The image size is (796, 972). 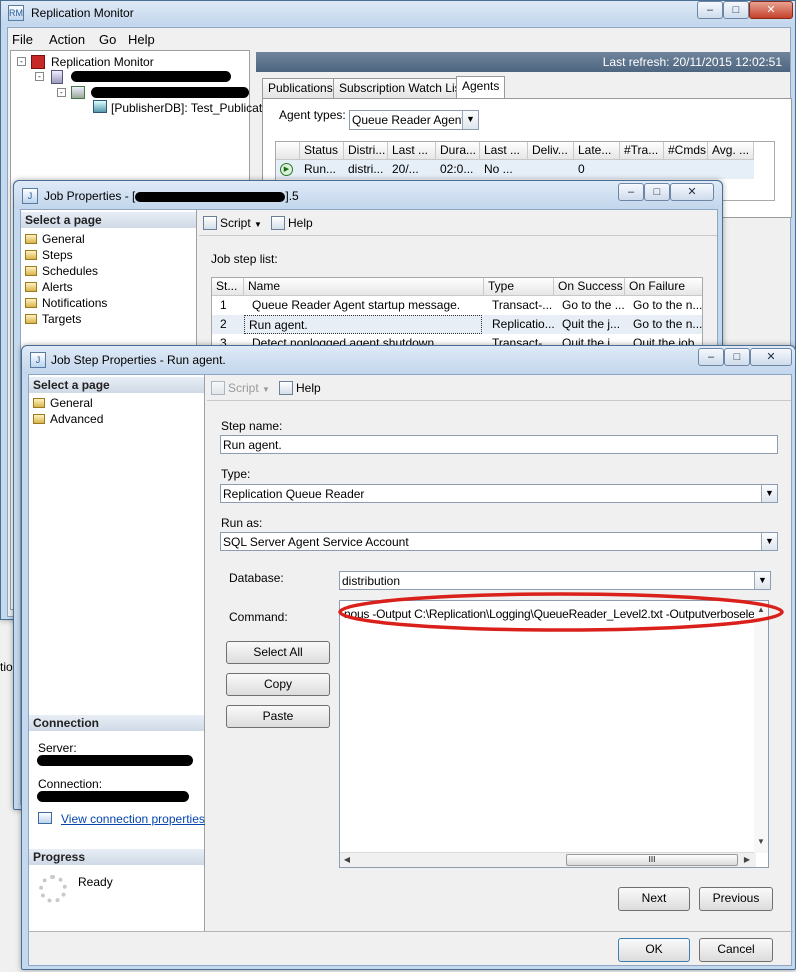 I want to click on vertical-scrollbar: ▲ ▼, so click(x=761, y=727).